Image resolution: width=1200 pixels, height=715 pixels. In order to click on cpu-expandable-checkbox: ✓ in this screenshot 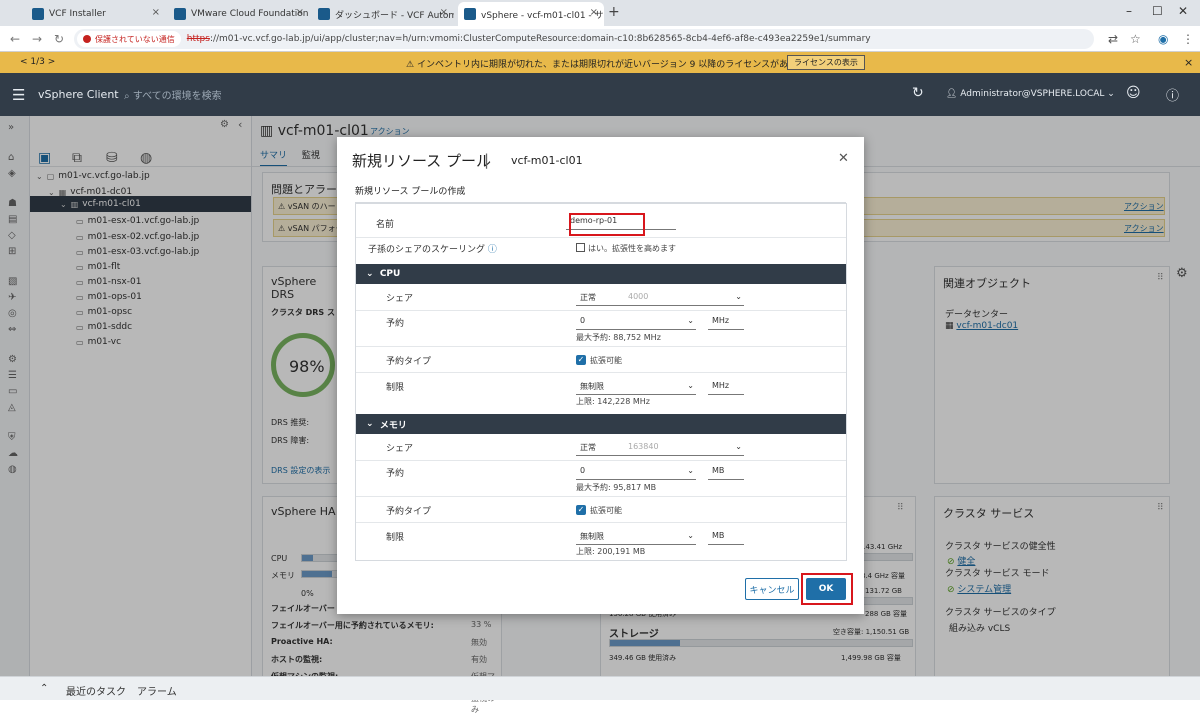, I will do `click(581, 360)`.